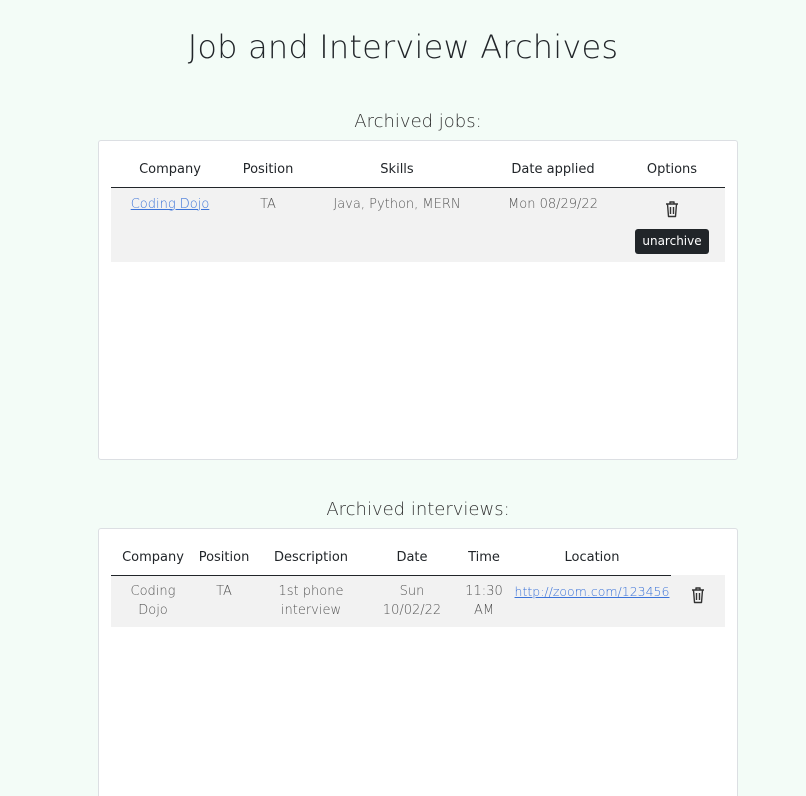  Describe the element at coordinates (397, 224) in the screenshot. I see `job-skills: Java, Python, MERN` at that location.